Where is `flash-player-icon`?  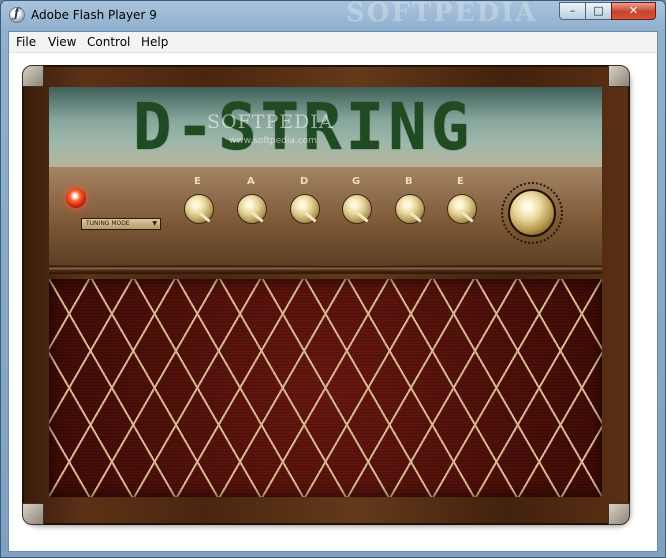 flash-player-icon is located at coordinates (17, 14).